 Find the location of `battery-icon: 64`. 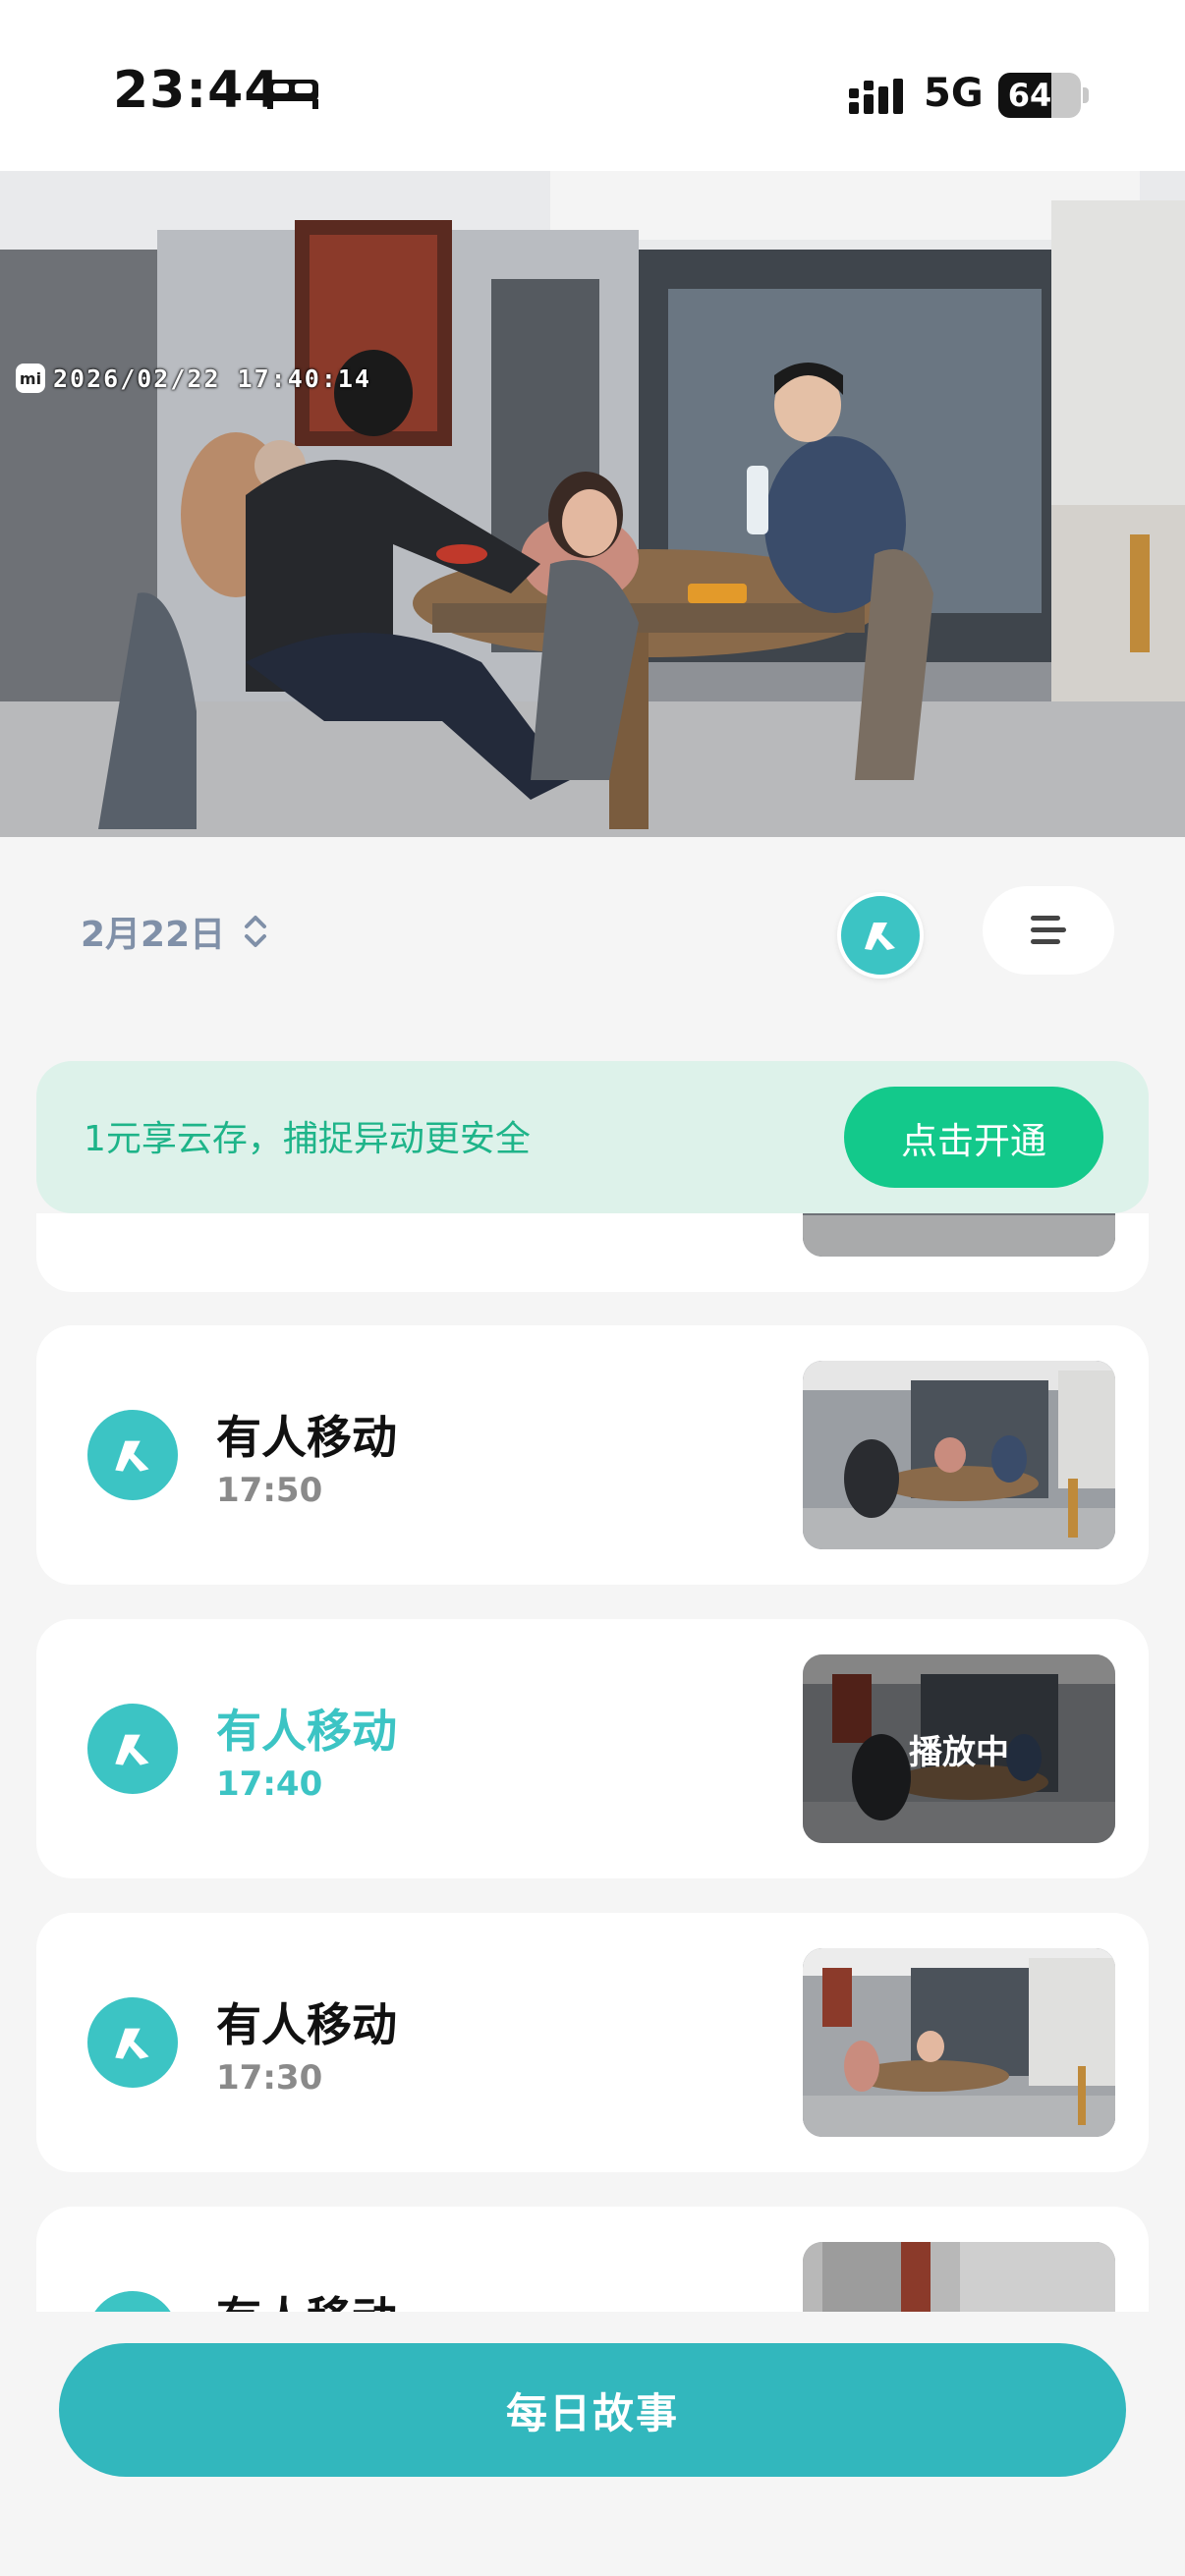

battery-icon: 64 is located at coordinates (1040, 95).